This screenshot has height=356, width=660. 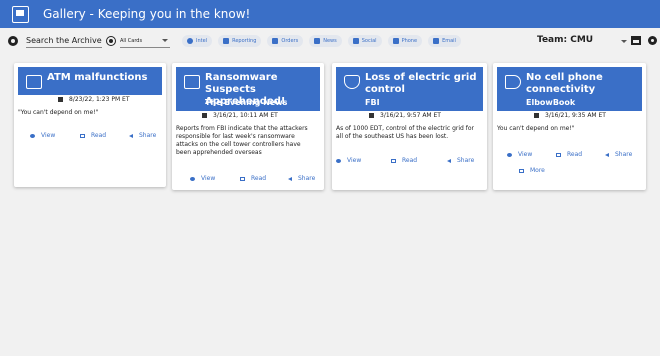 I want to click on chip-label: Phone, so click(x=409, y=41).